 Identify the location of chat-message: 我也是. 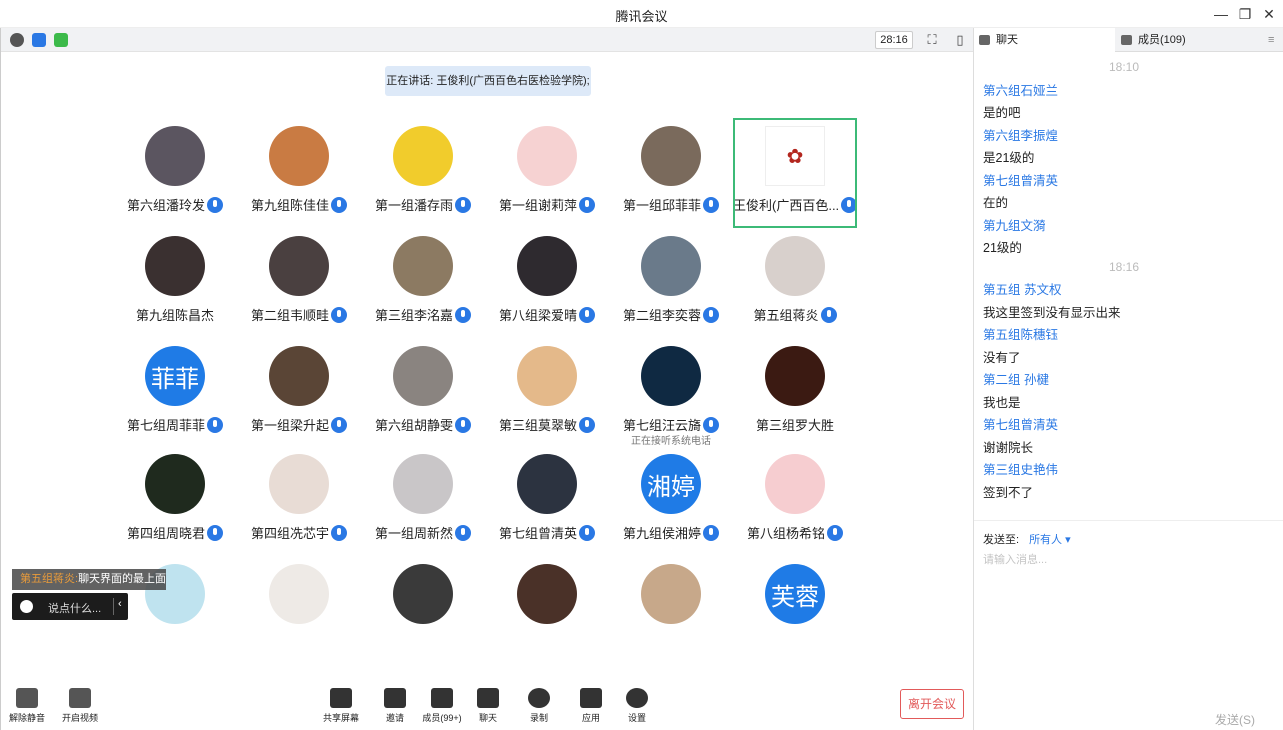
(1002, 402).